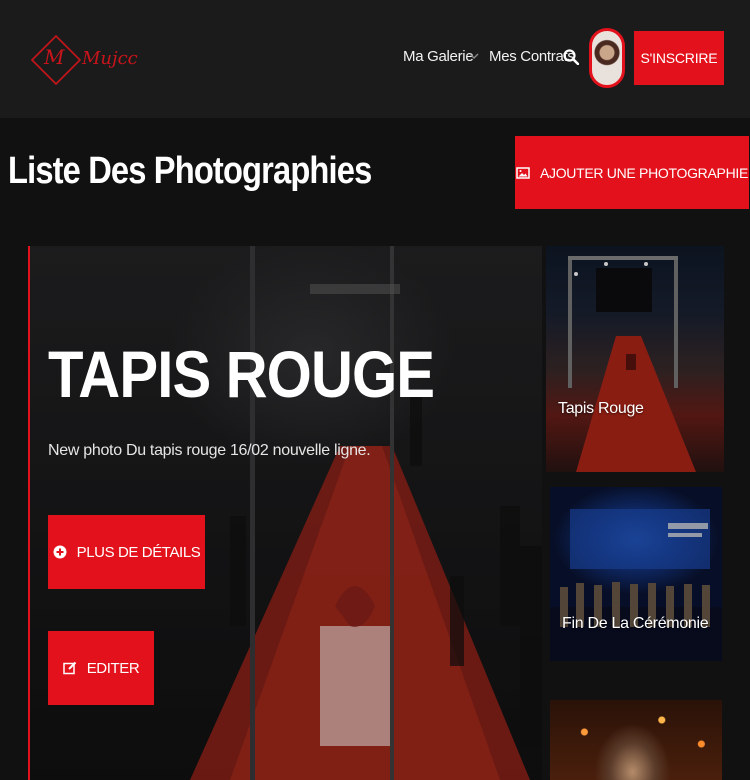 This screenshot has width=750, height=780. I want to click on svg-text: M, so click(54, 57).